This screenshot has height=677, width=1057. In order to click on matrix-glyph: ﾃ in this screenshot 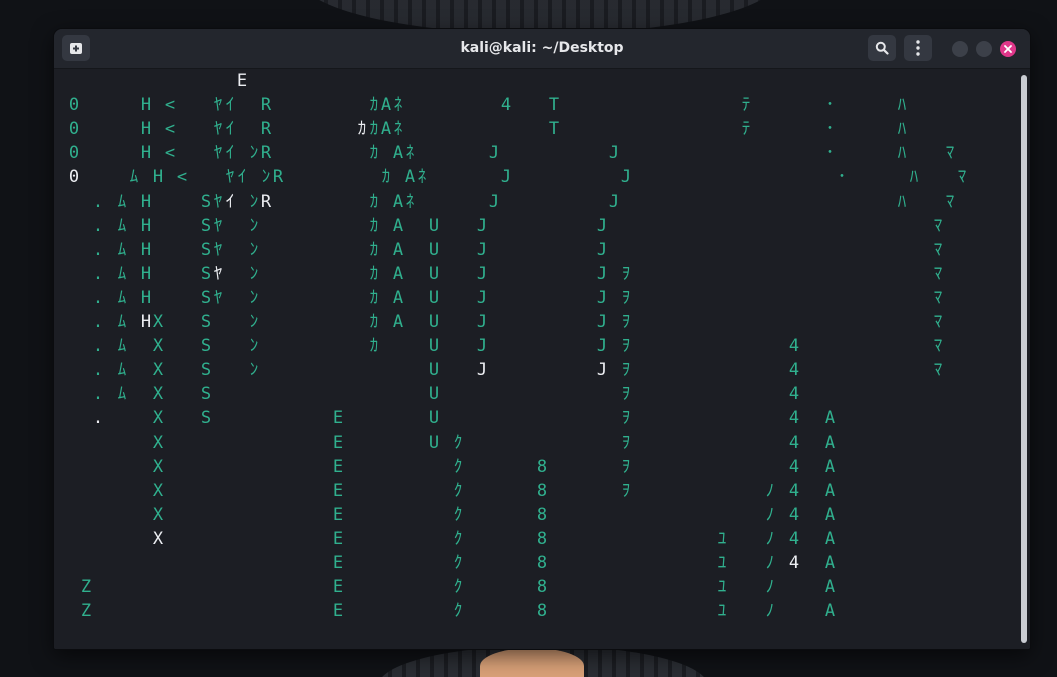, I will do `click(746, 129)`.